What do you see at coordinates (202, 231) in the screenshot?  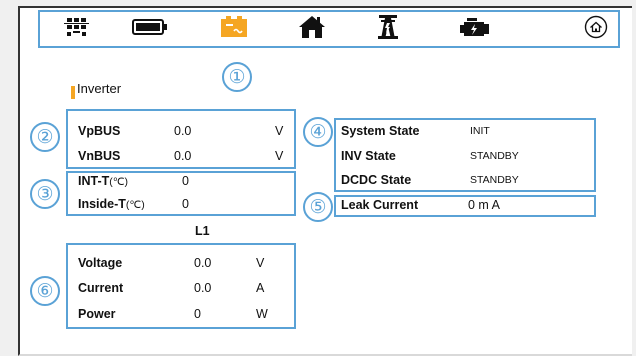 I see `phase-label: L1` at bounding box center [202, 231].